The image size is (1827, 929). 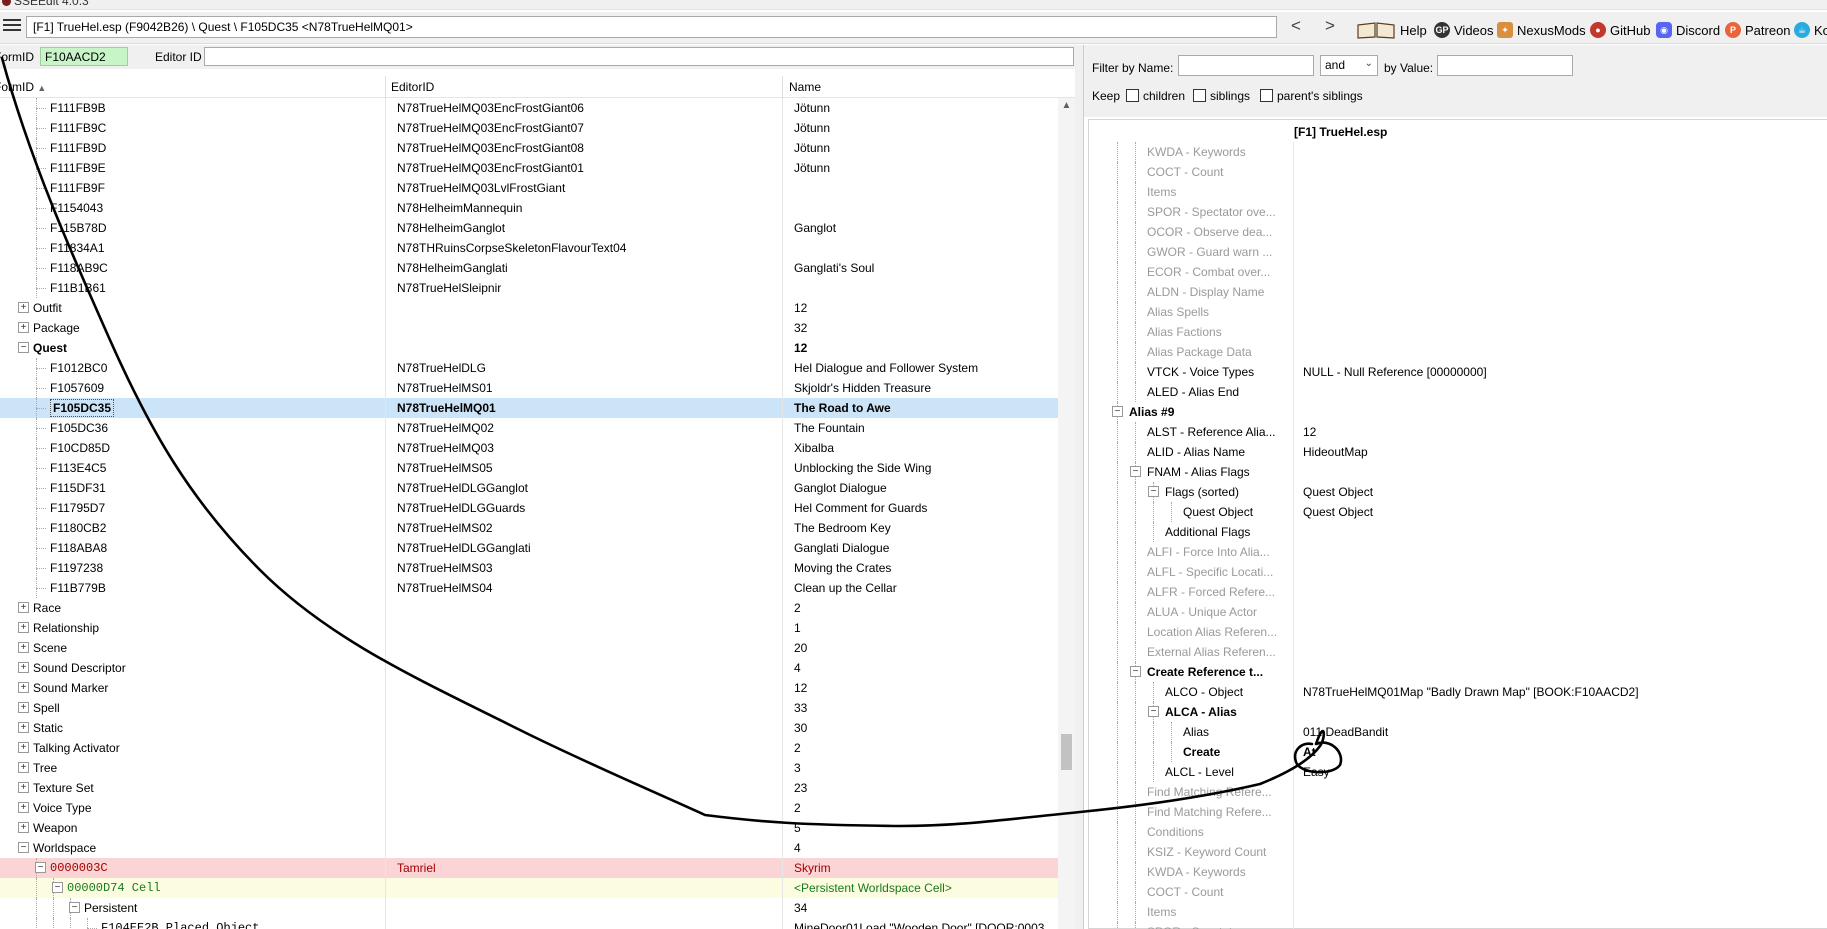 What do you see at coordinates (1458, 452) in the screenshot?
I see `record-field-row: ALID - Alias Name HideoutMap` at bounding box center [1458, 452].